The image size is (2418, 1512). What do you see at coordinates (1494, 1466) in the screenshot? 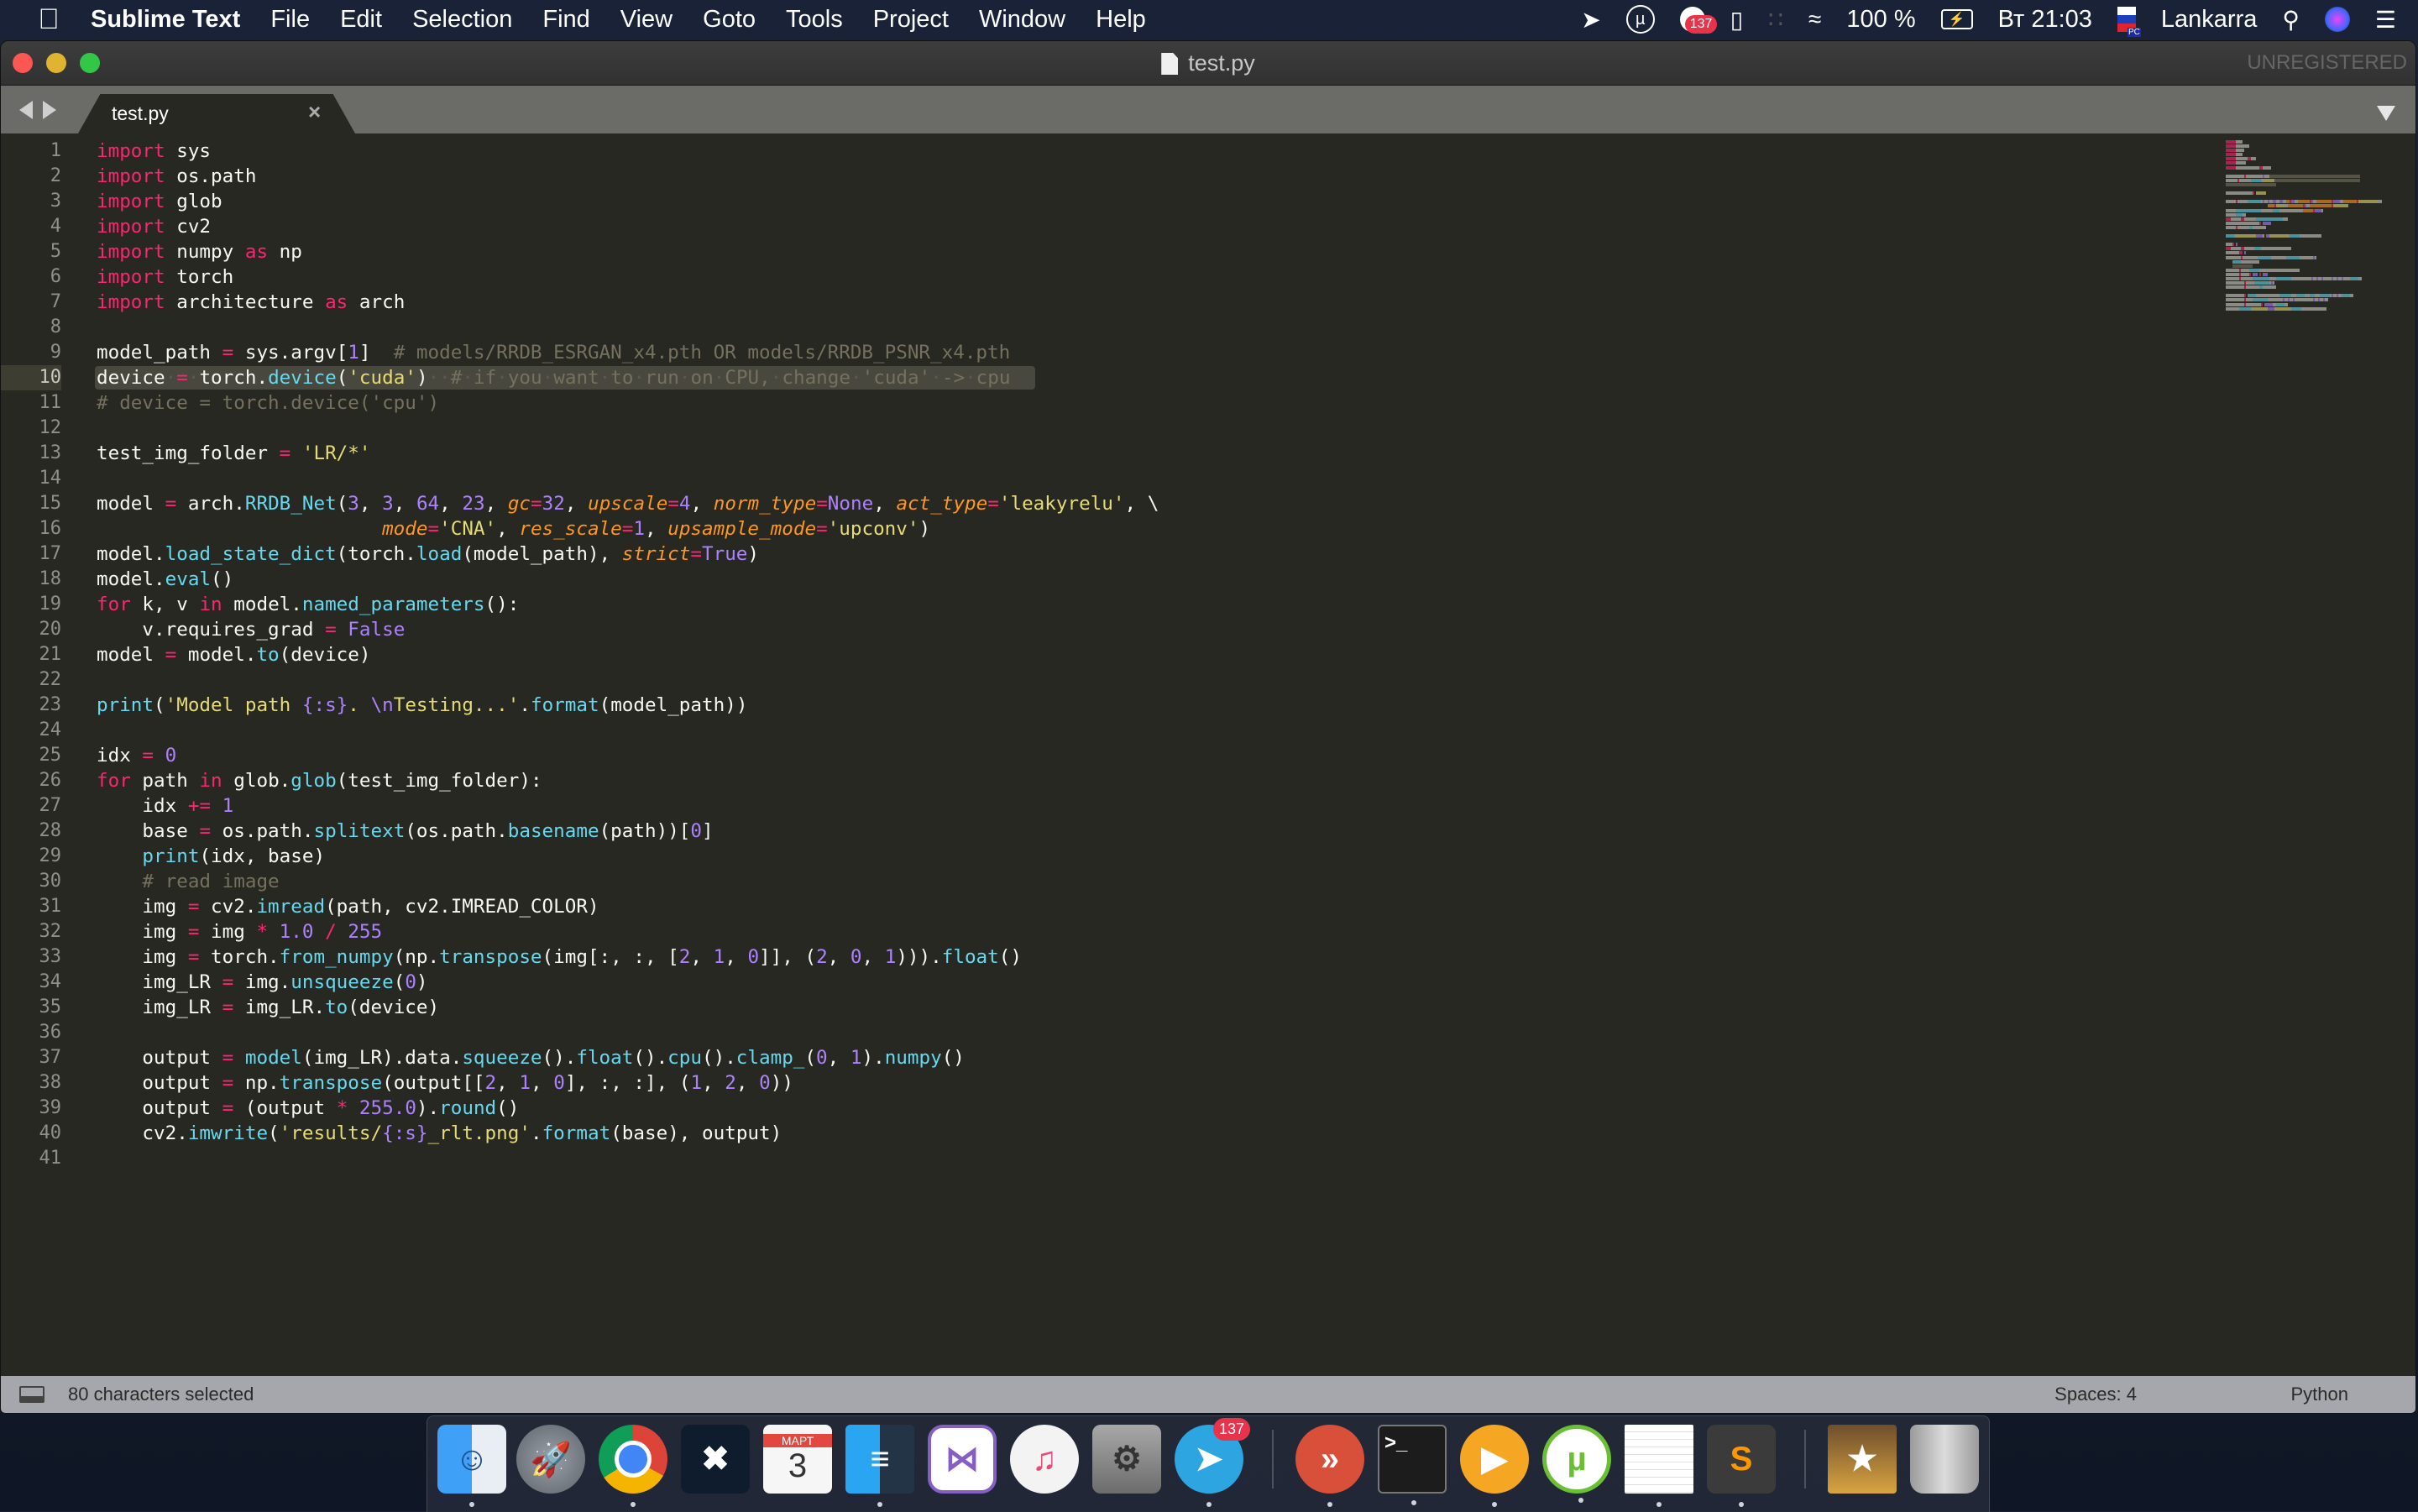
I see `dock-infuse-icon: ▶` at bounding box center [1494, 1466].